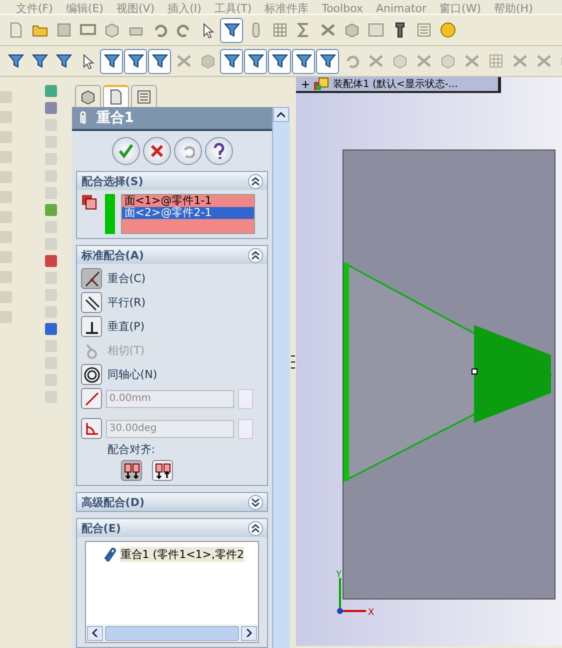  Describe the element at coordinates (34, 8) in the screenshot. I see `menu-item: 文件(F)` at that location.